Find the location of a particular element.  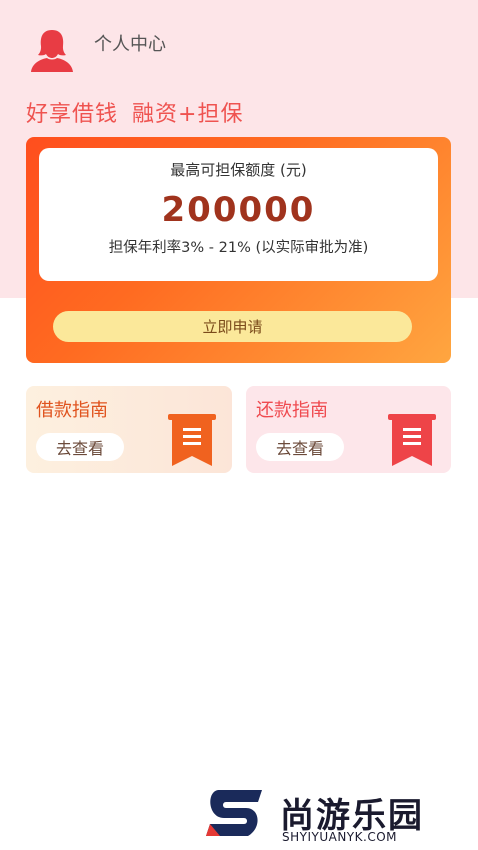

quota-amount: 200000 is located at coordinates (238, 210).